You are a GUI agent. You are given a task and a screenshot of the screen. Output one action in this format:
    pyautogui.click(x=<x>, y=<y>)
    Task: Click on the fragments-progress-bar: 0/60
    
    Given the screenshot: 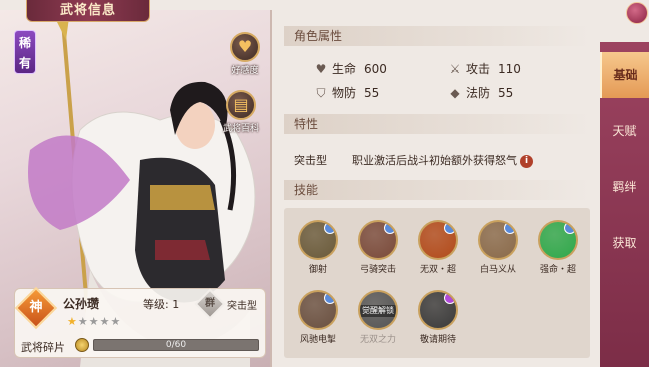 What is the action you would take?
    pyautogui.click(x=176, y=345)
    